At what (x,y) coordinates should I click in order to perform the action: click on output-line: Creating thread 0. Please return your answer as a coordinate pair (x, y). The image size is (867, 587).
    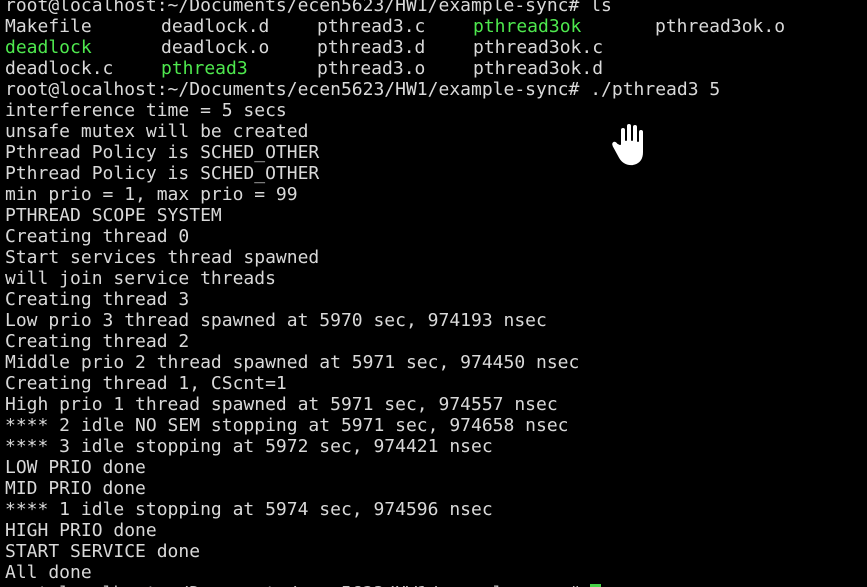
    Looking at the image, I should click on (97, 236).